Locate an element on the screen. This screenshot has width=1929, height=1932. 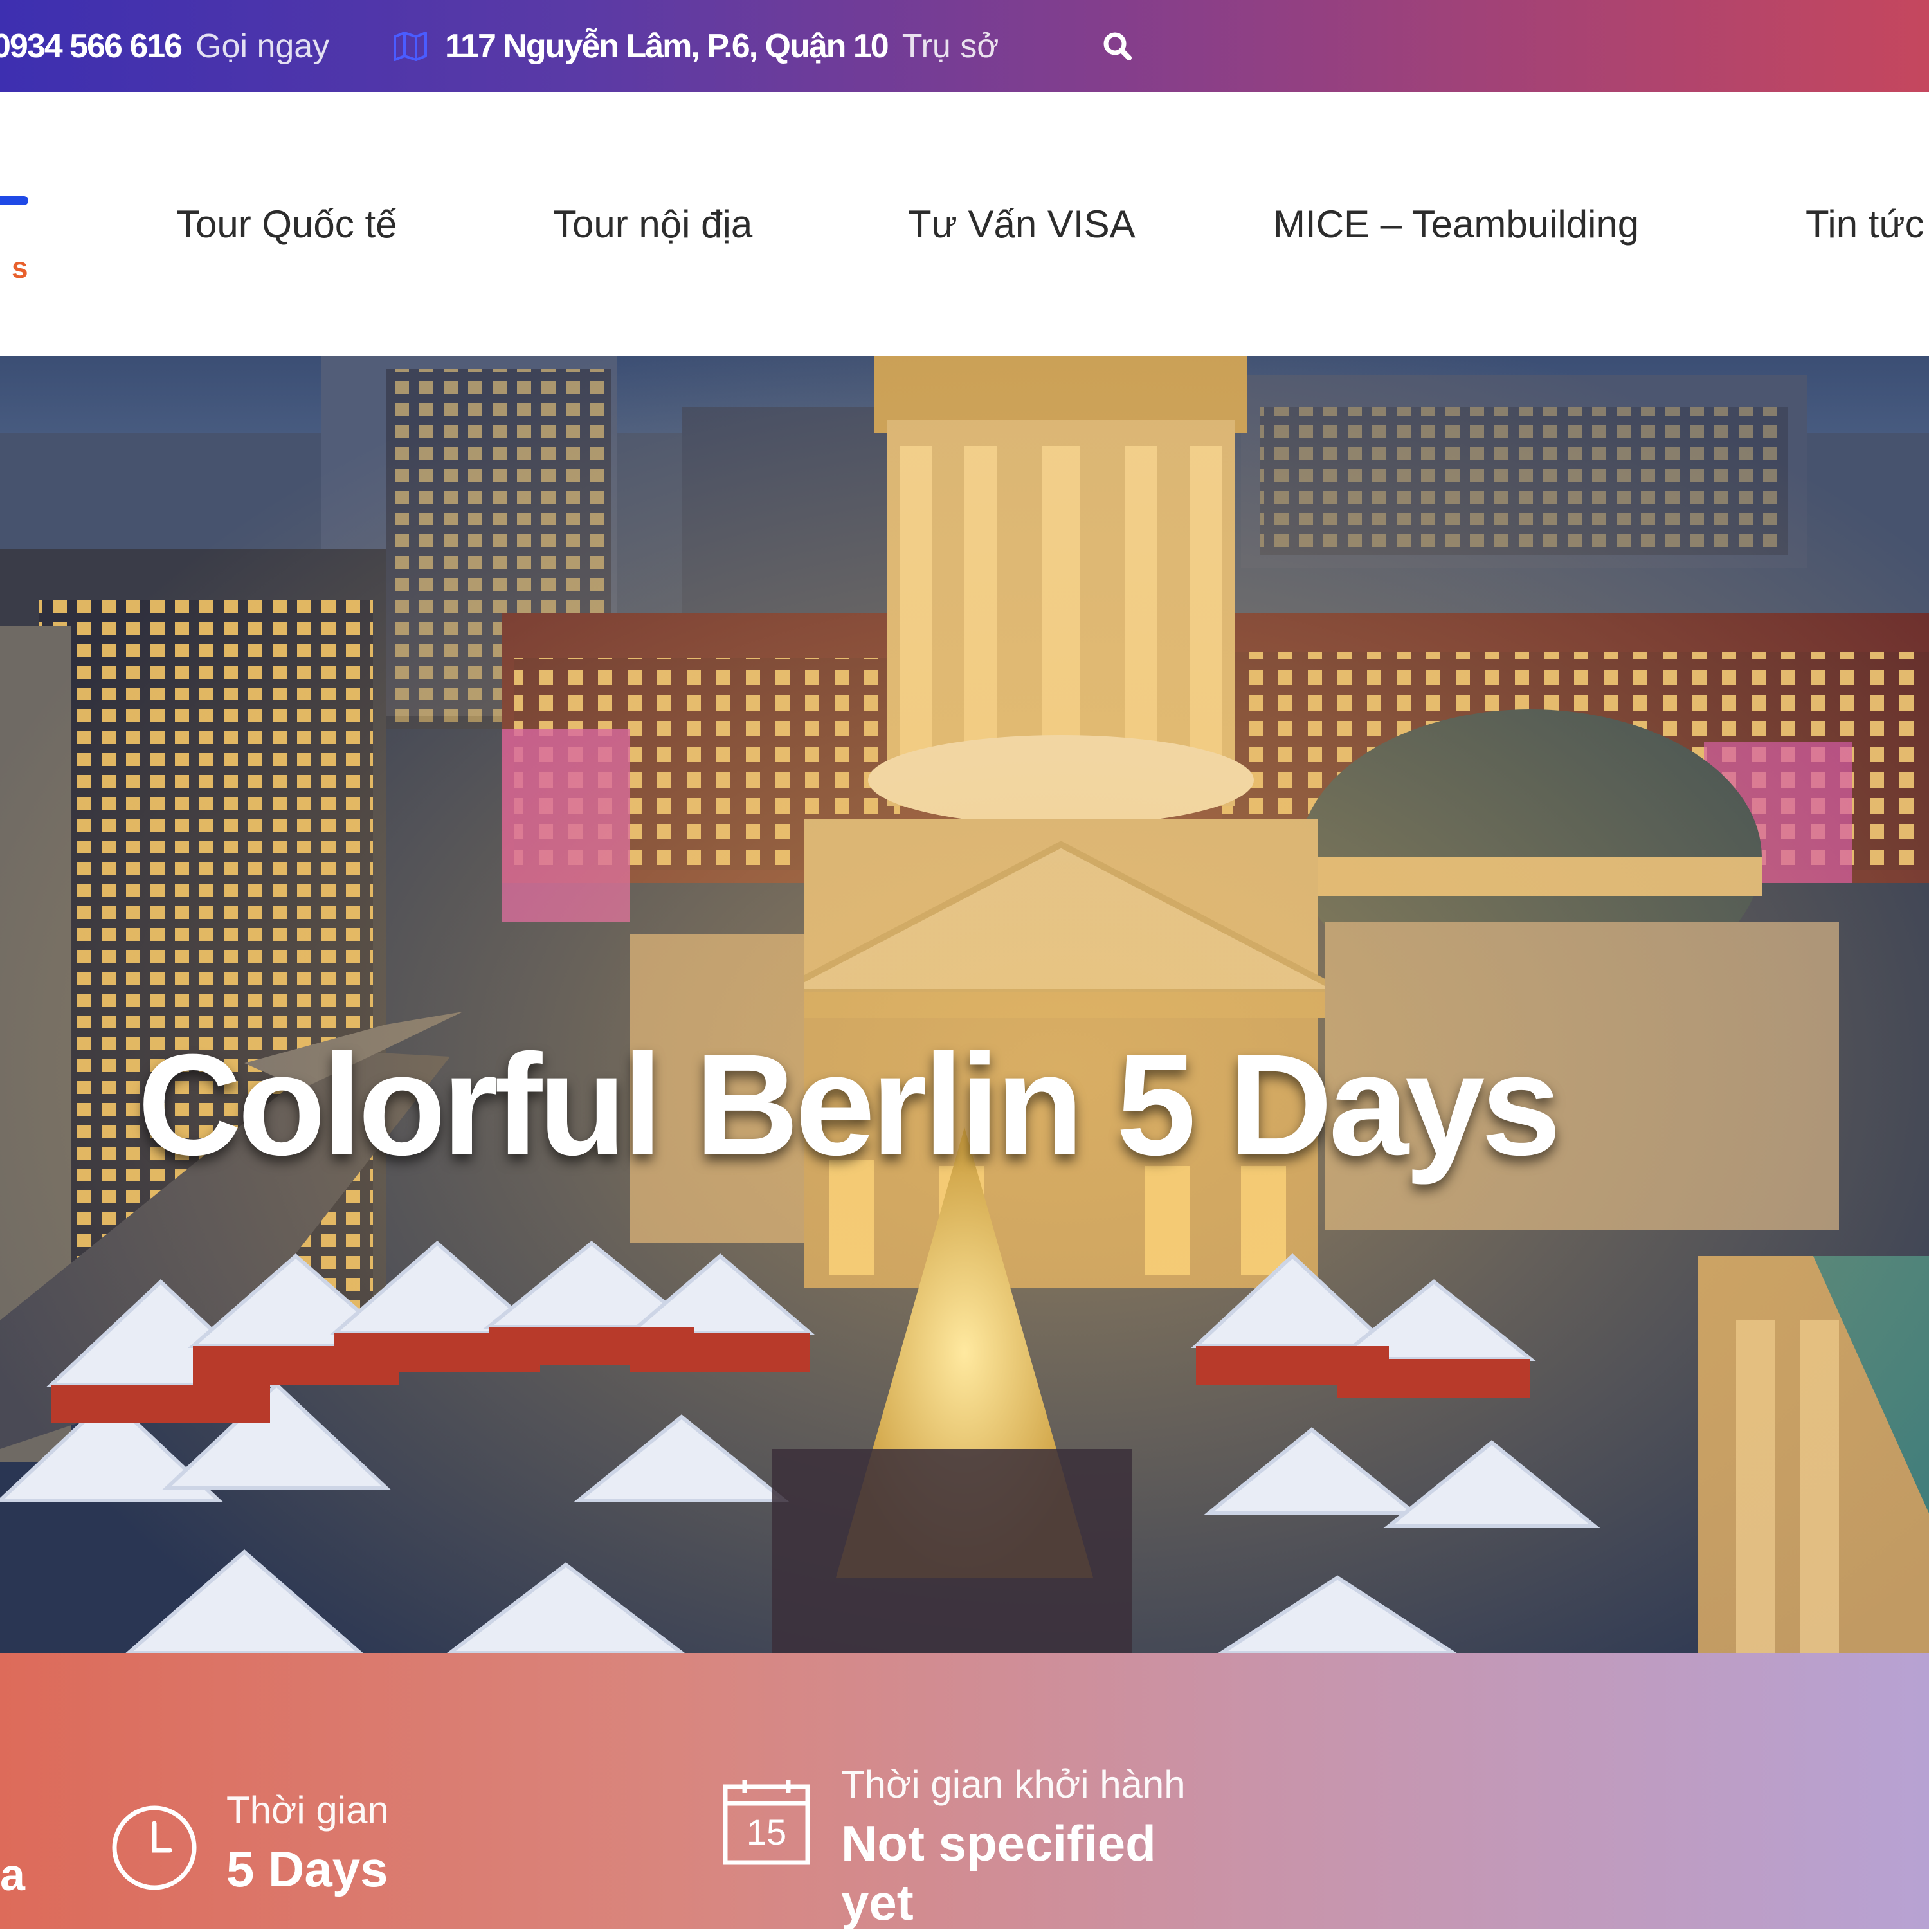
nav-item-mice: MICE – Teambuilding is located at coordinates (1456, 224).